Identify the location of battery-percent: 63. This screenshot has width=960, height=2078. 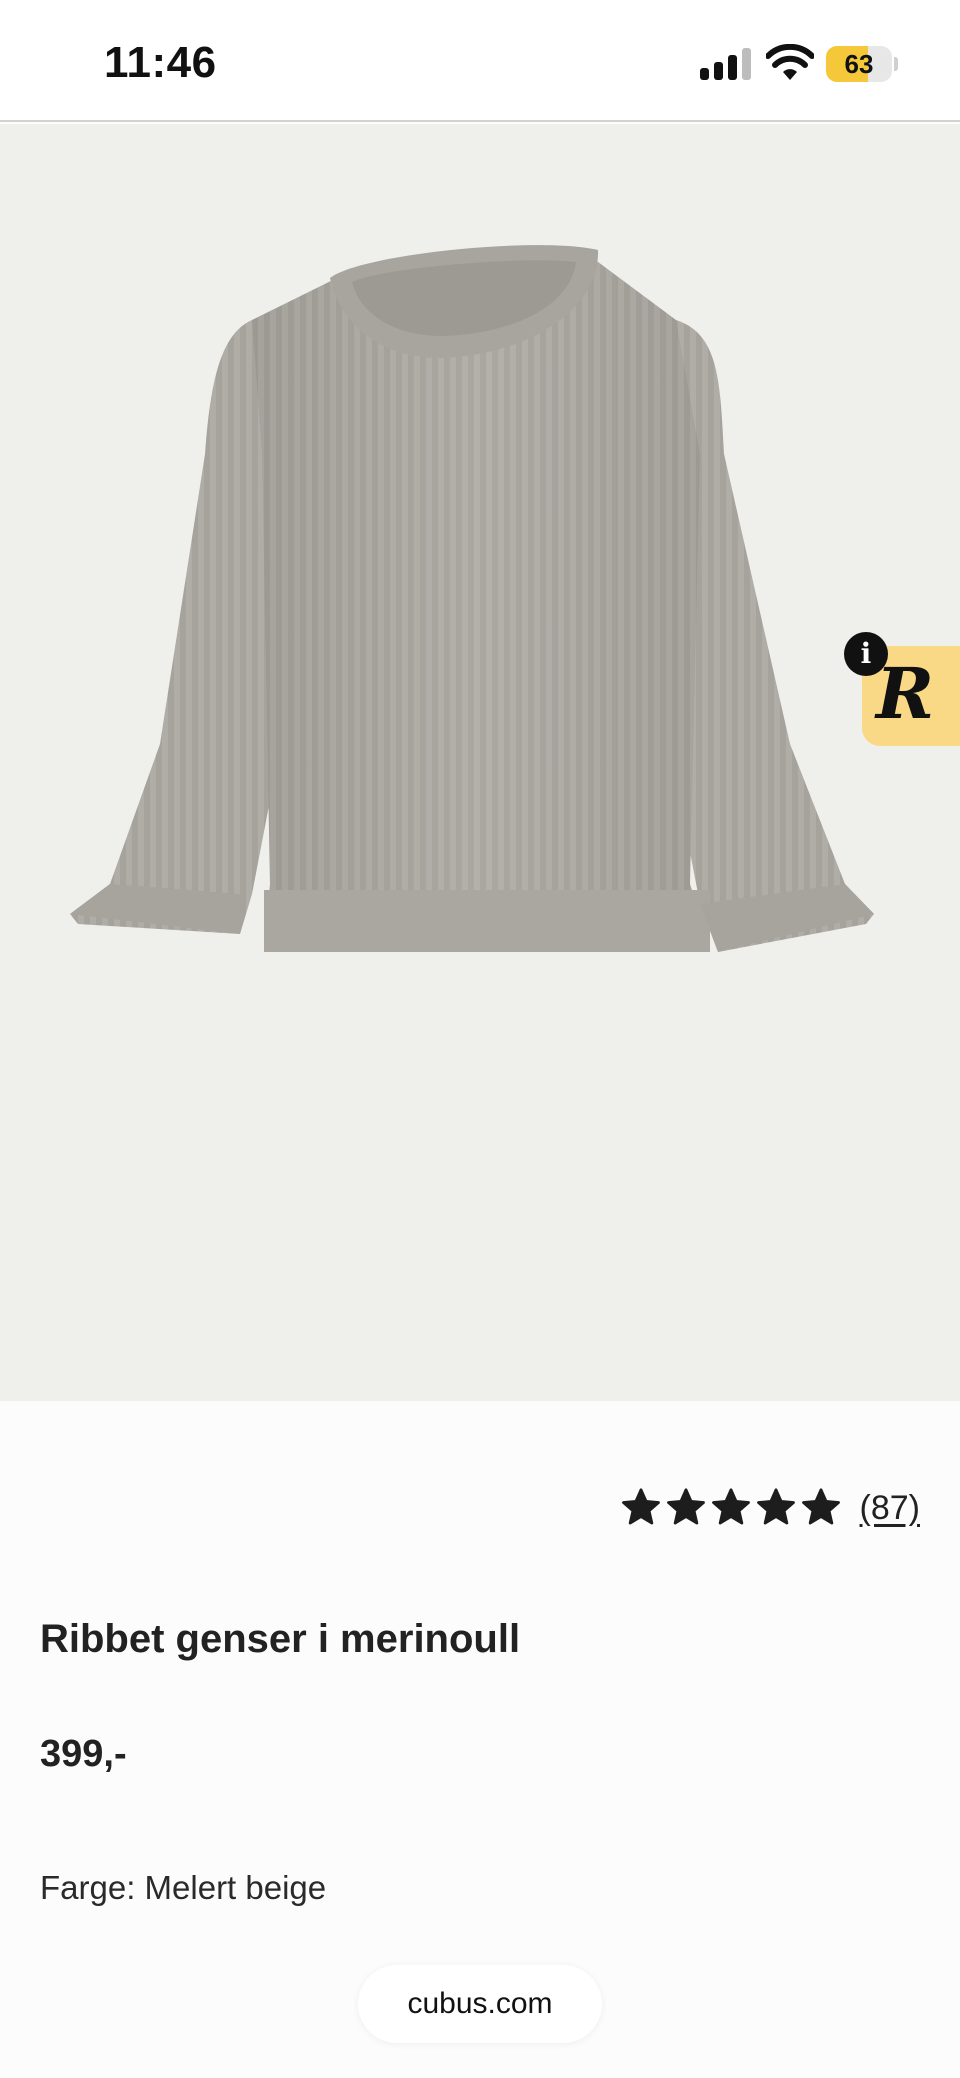
(859, 64).